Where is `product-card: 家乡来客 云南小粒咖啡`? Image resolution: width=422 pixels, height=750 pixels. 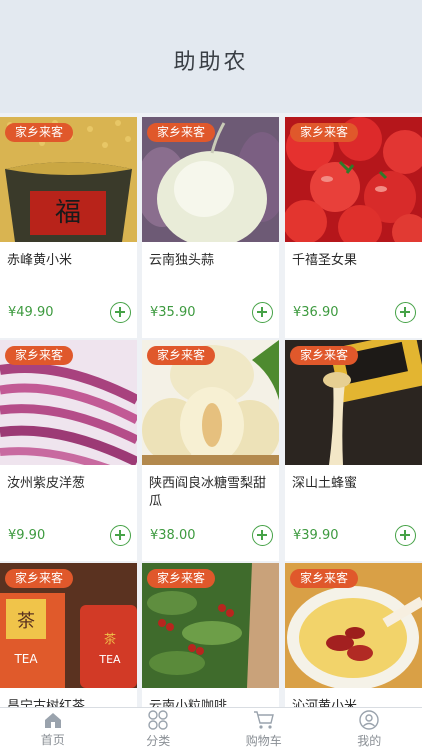 product-card: 家乡来客 云南小粒咖啡 is located at coordinates (210, 635).